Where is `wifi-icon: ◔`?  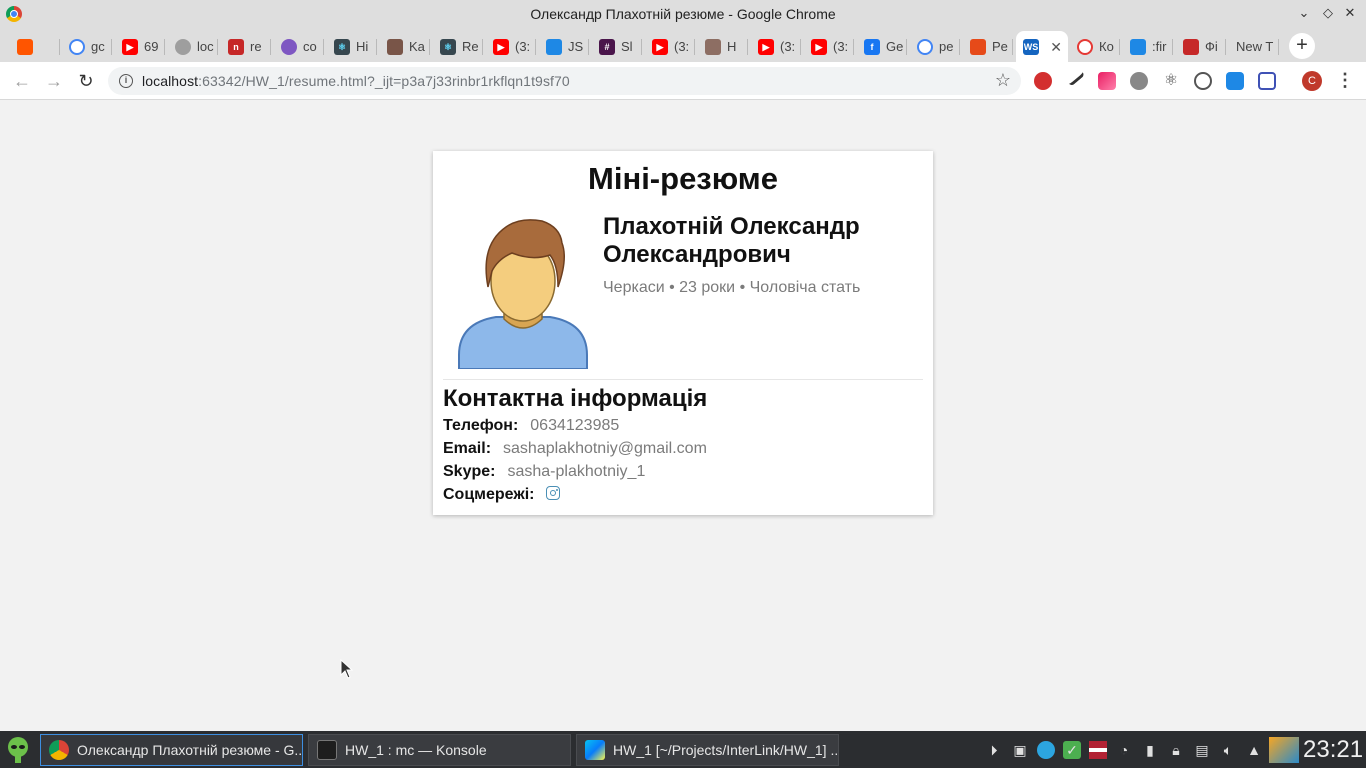
wifi-icon: ◔ is located at coordinates (1124, 750).